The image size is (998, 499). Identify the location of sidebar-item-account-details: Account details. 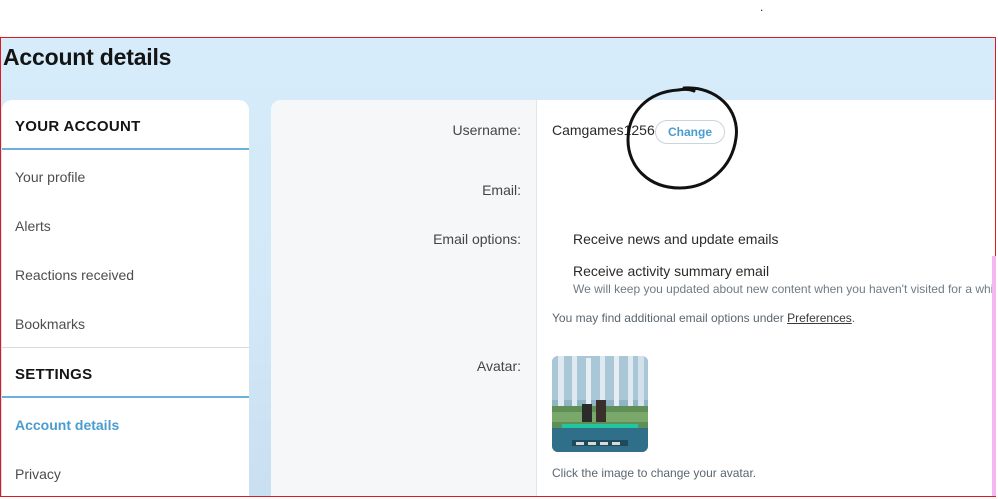
(125, 422).